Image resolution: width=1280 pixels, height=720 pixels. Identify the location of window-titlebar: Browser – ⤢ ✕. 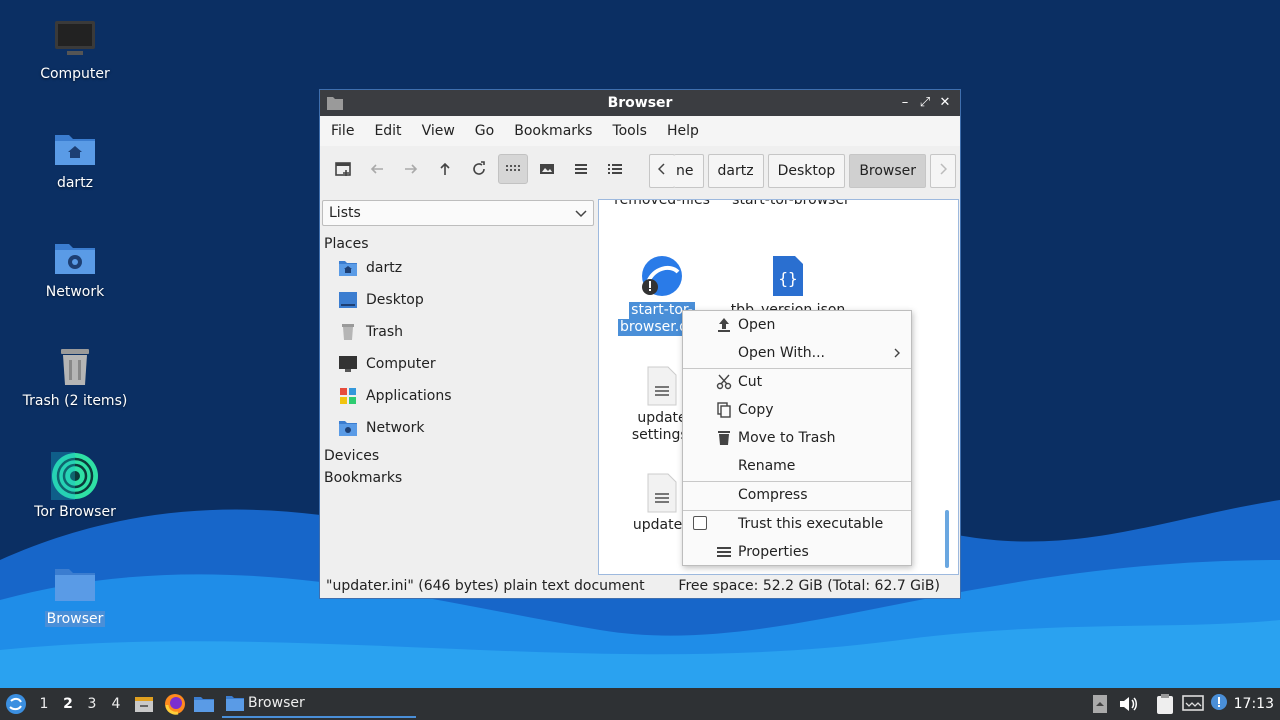
(640, 103).